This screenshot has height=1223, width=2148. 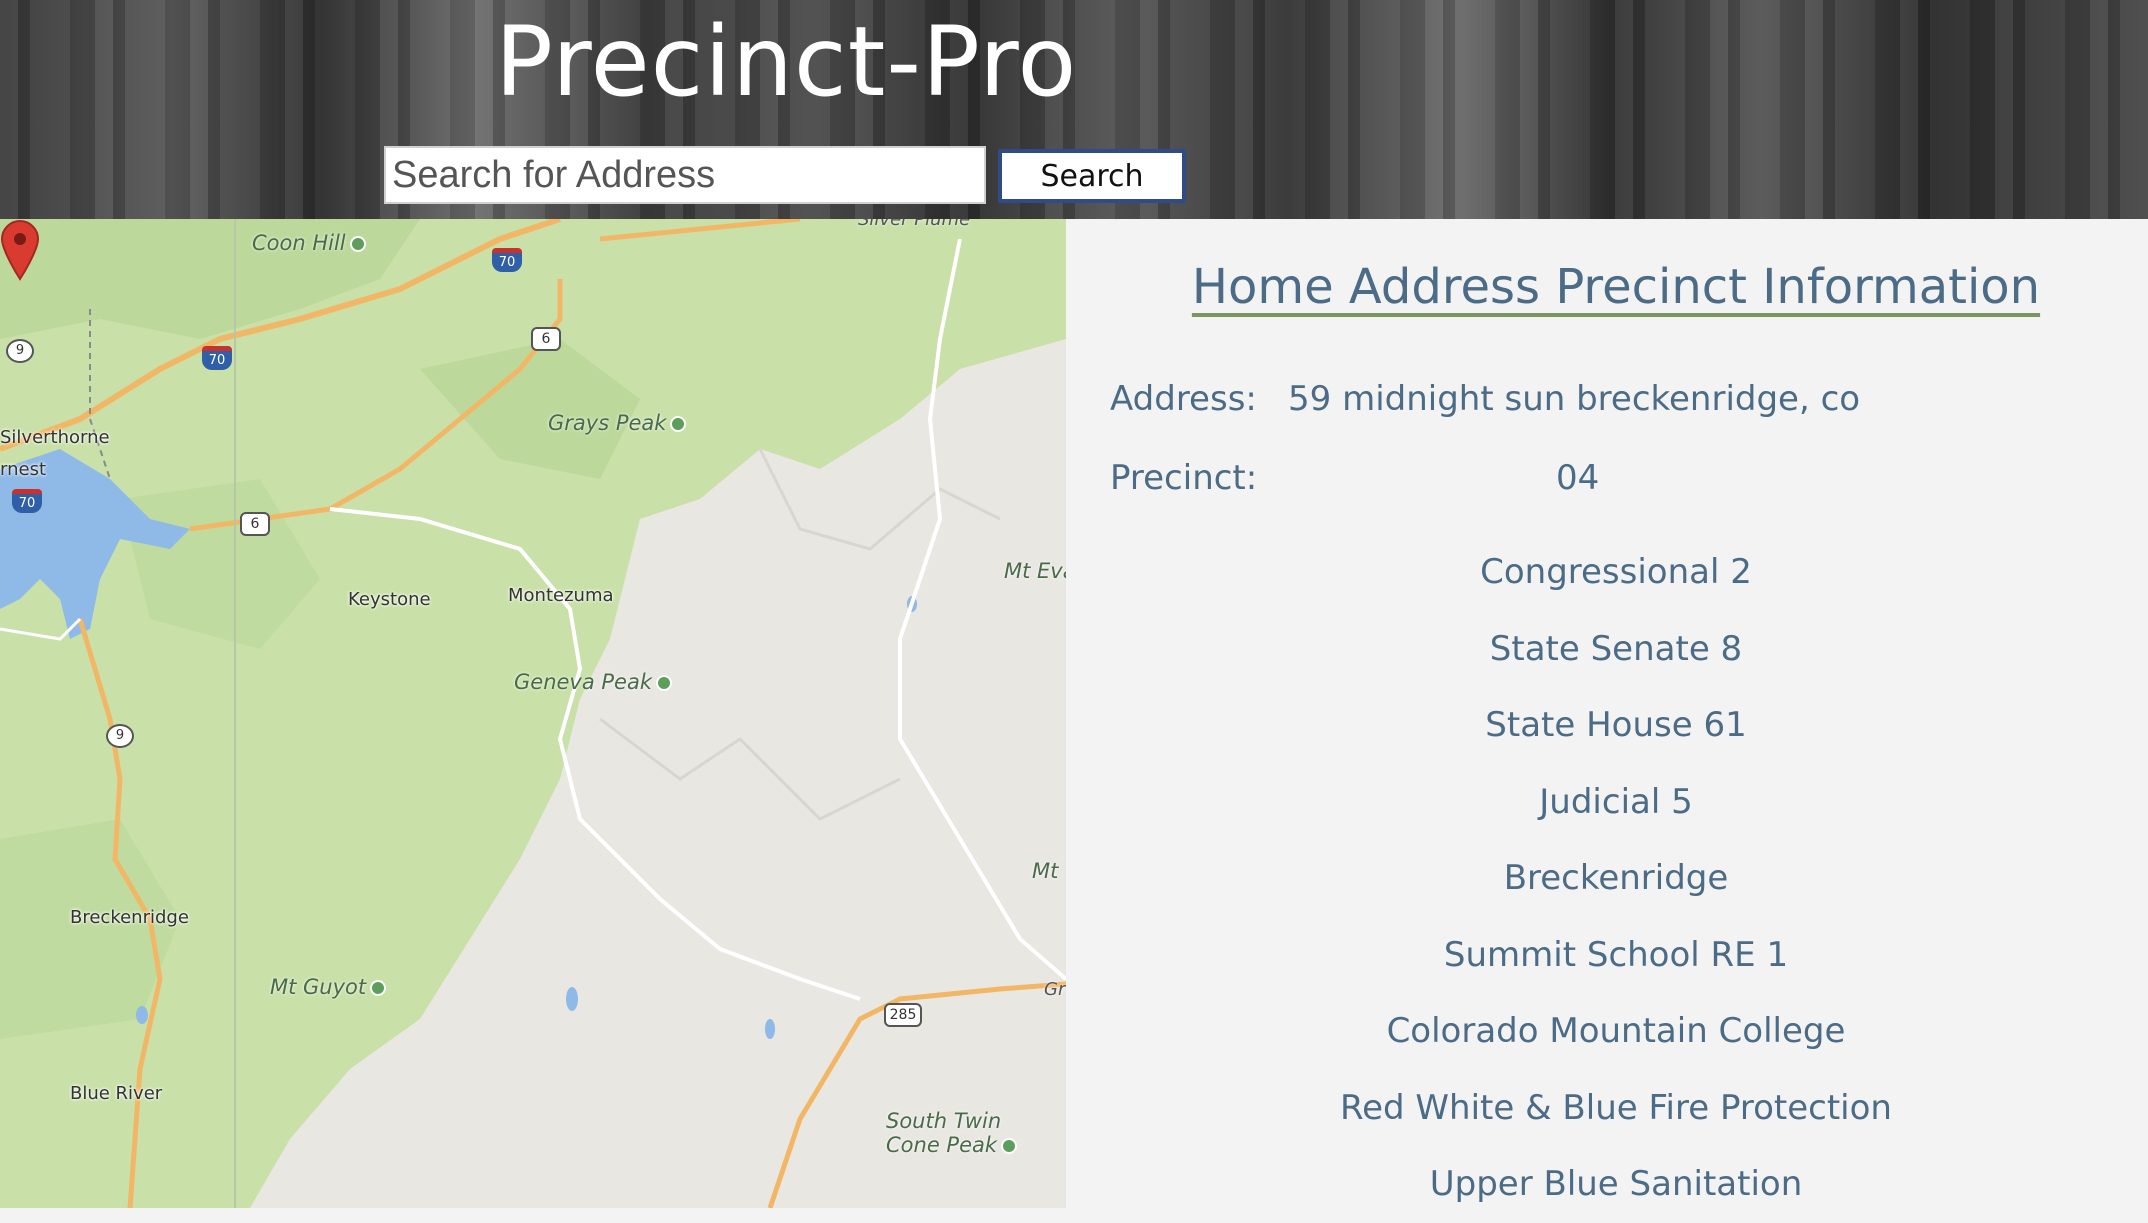 I want to click on us-285-shield: 285, so click(x=903, y=1015).